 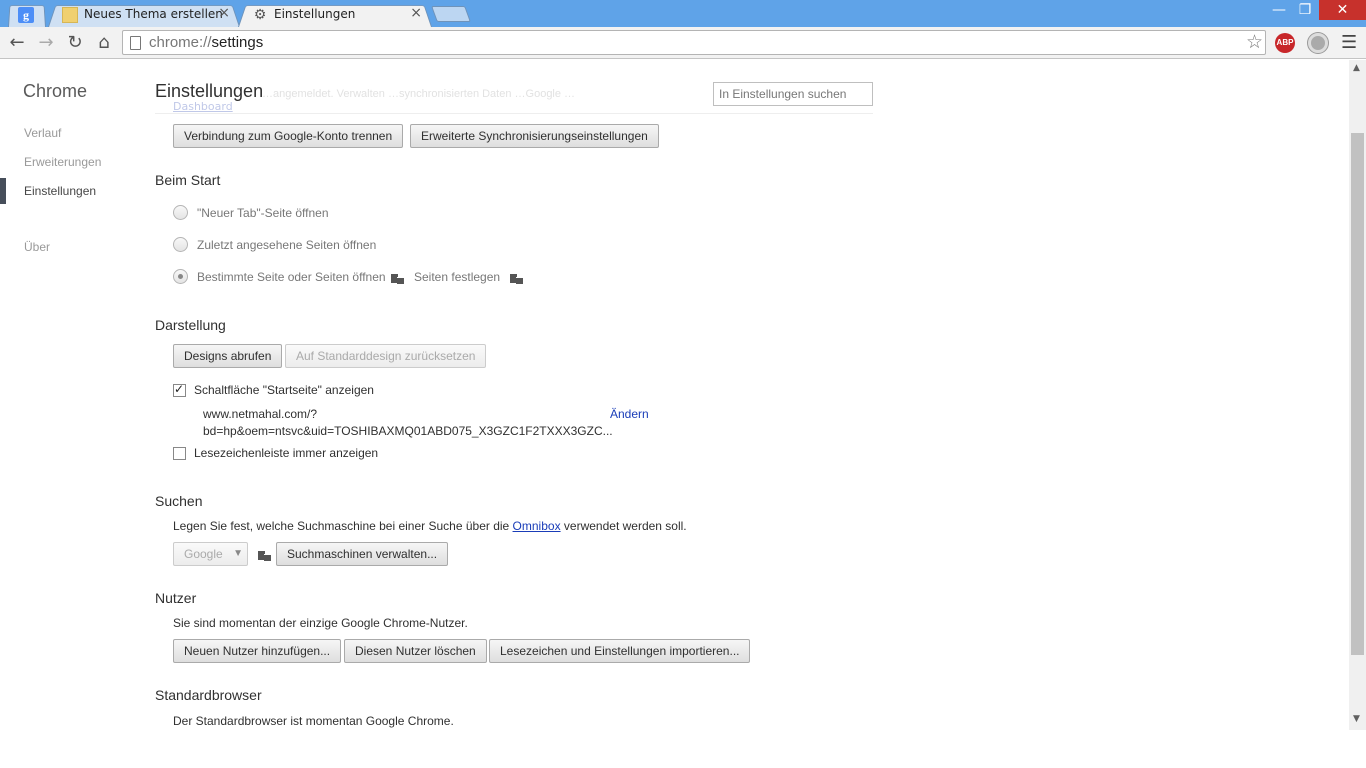 I want to click on omnibox-link: Omnibox, so click(x=537, y=526).